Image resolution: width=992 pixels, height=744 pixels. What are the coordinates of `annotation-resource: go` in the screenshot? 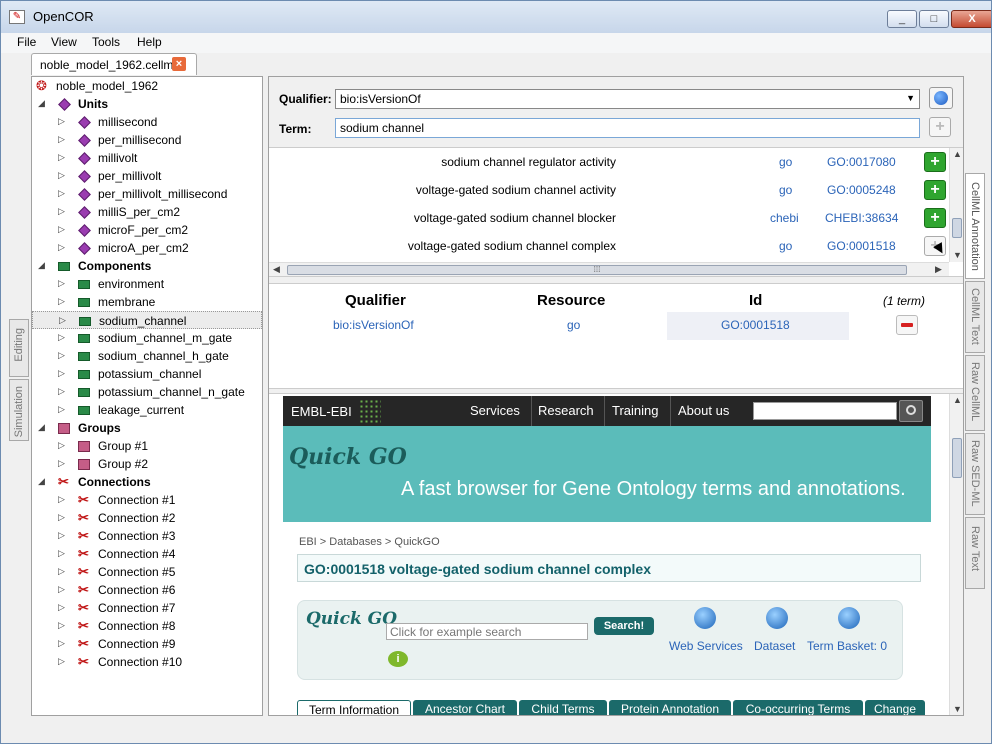 It's located at (573, 325).